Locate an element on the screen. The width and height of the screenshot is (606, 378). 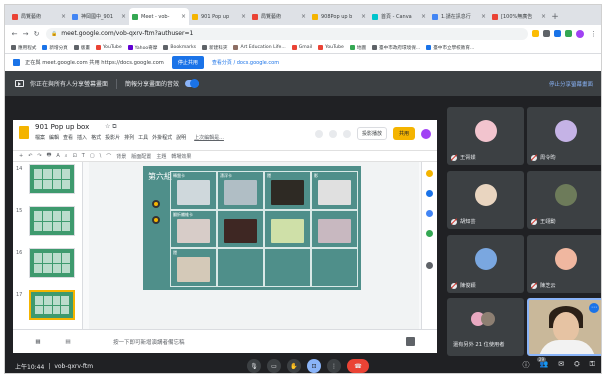
toolbar-button: \ is located at coordinates (101, 156).